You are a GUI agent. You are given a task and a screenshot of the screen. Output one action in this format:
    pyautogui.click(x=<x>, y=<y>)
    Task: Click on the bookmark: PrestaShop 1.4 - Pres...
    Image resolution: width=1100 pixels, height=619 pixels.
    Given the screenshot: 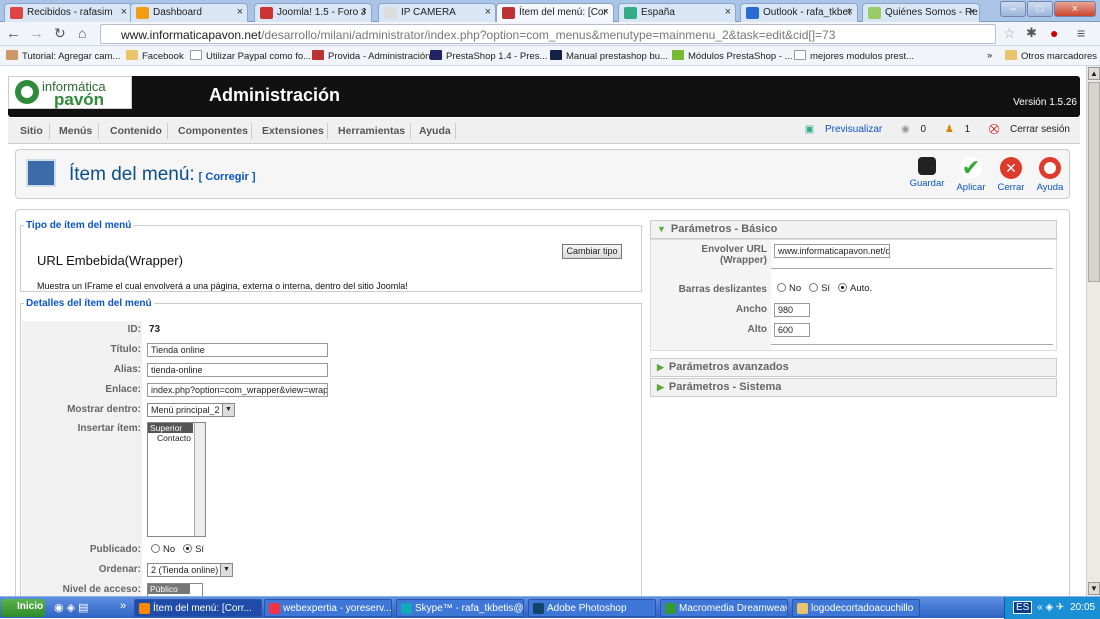 What is the action you would take?
    pyautogui.click(x=488, y=56)
    